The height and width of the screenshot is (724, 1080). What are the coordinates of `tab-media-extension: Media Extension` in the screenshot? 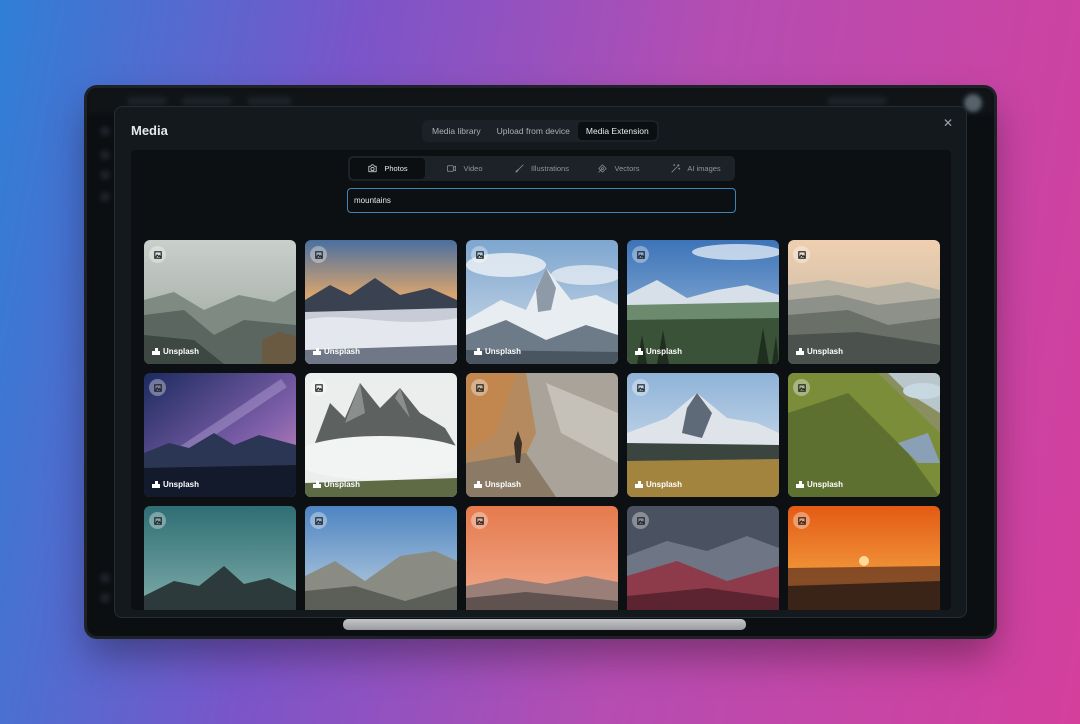 It's located at (617, 131).